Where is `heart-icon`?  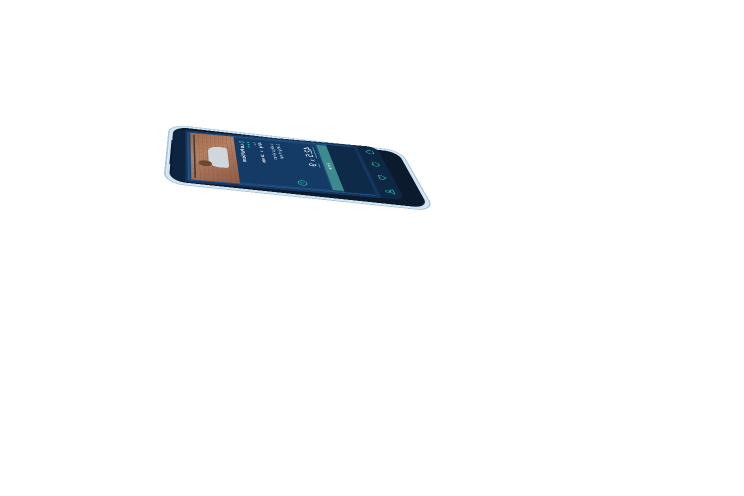
heart-icon is located at coordinates (382, 177).